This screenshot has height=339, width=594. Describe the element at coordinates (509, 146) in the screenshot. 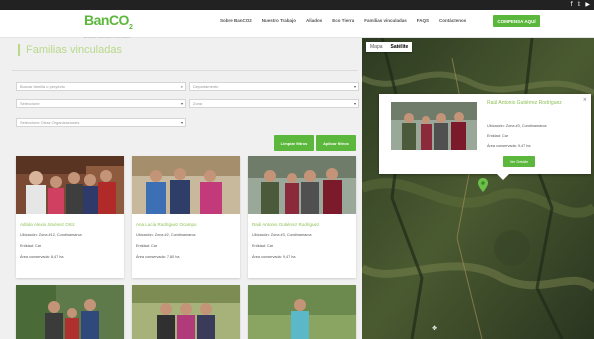

I see `popup-area: Área conservada: 9,47 ha` at that location.